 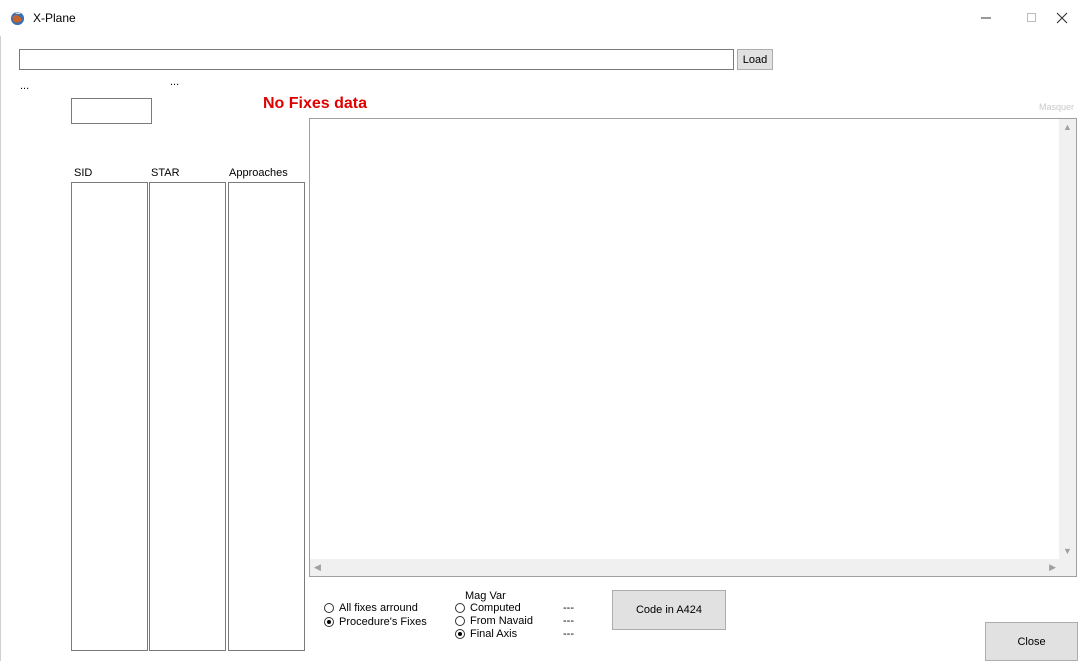 I want to click on radio-procedure-fixes-button, so click(x=329, y=622).